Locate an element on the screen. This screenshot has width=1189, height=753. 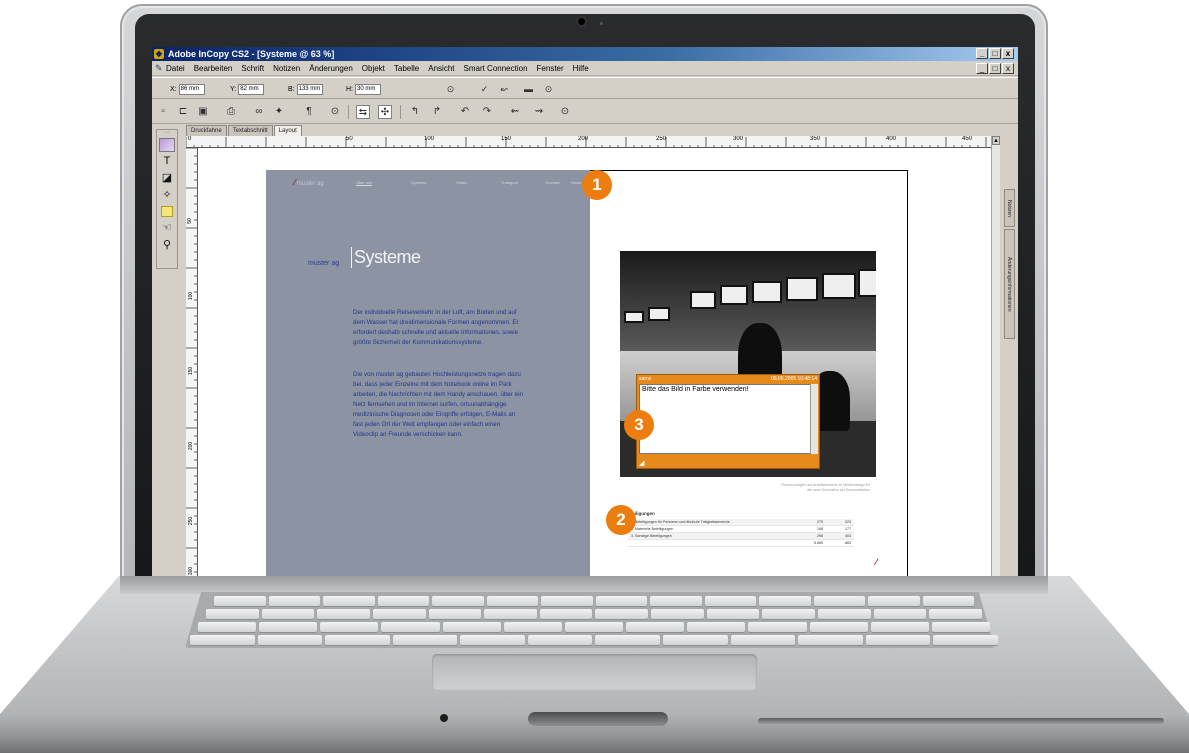
track-changes-icon: ⇆ is located at coordinates (363, 112).